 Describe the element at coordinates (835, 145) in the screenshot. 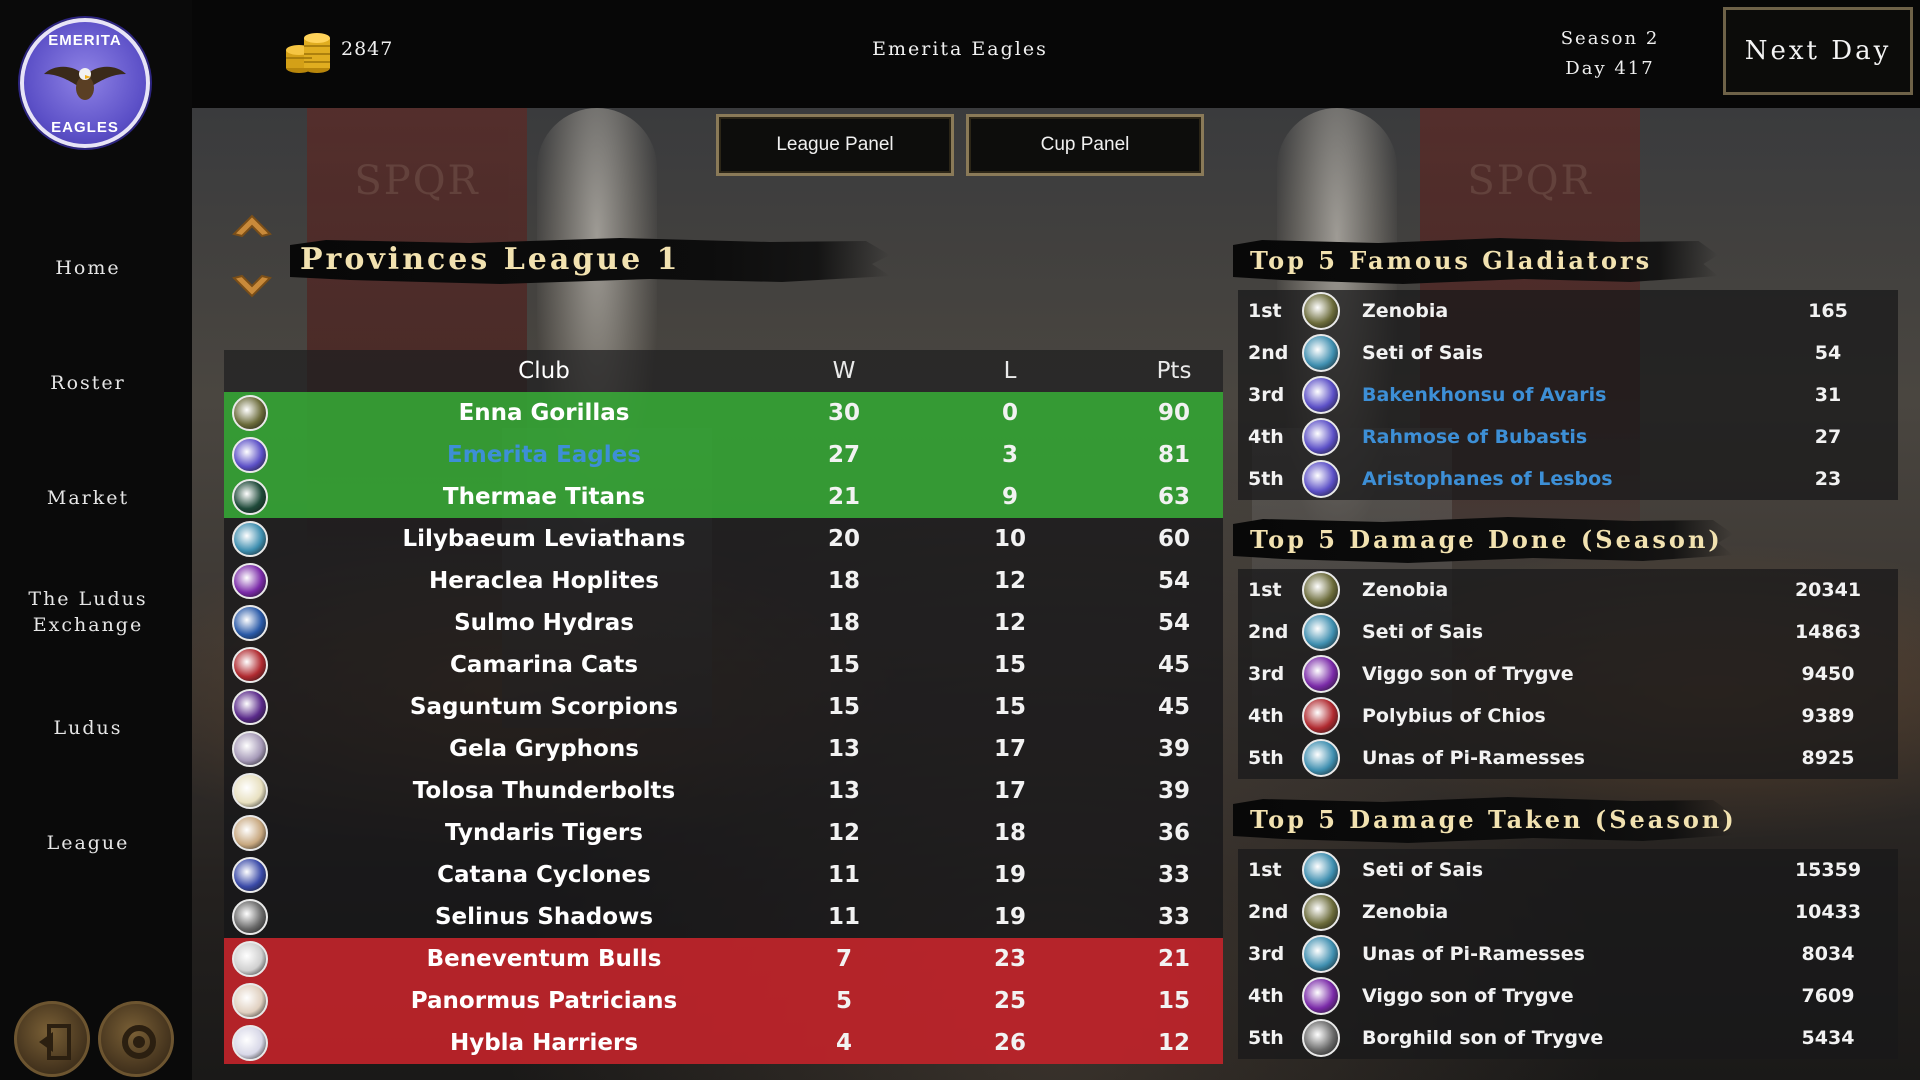

I see `league-panel-button: League Panel` at that location.